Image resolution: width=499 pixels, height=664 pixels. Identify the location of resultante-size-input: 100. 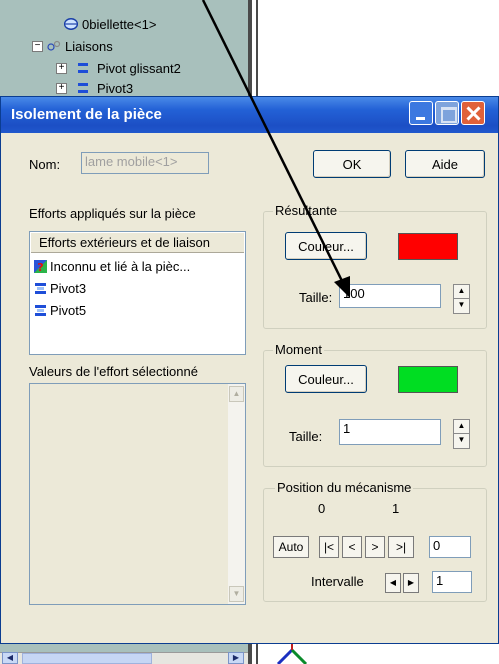
(390, 296).